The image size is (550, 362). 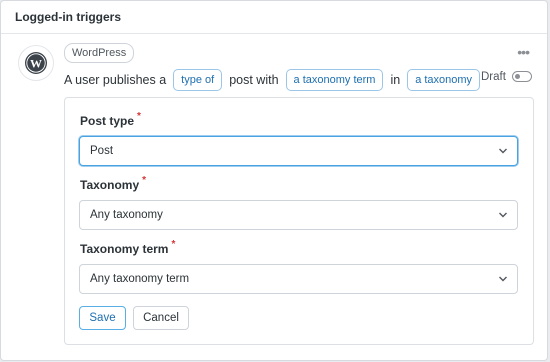 I want to click on wordpress-icon: W, so click(x=36, y=63).